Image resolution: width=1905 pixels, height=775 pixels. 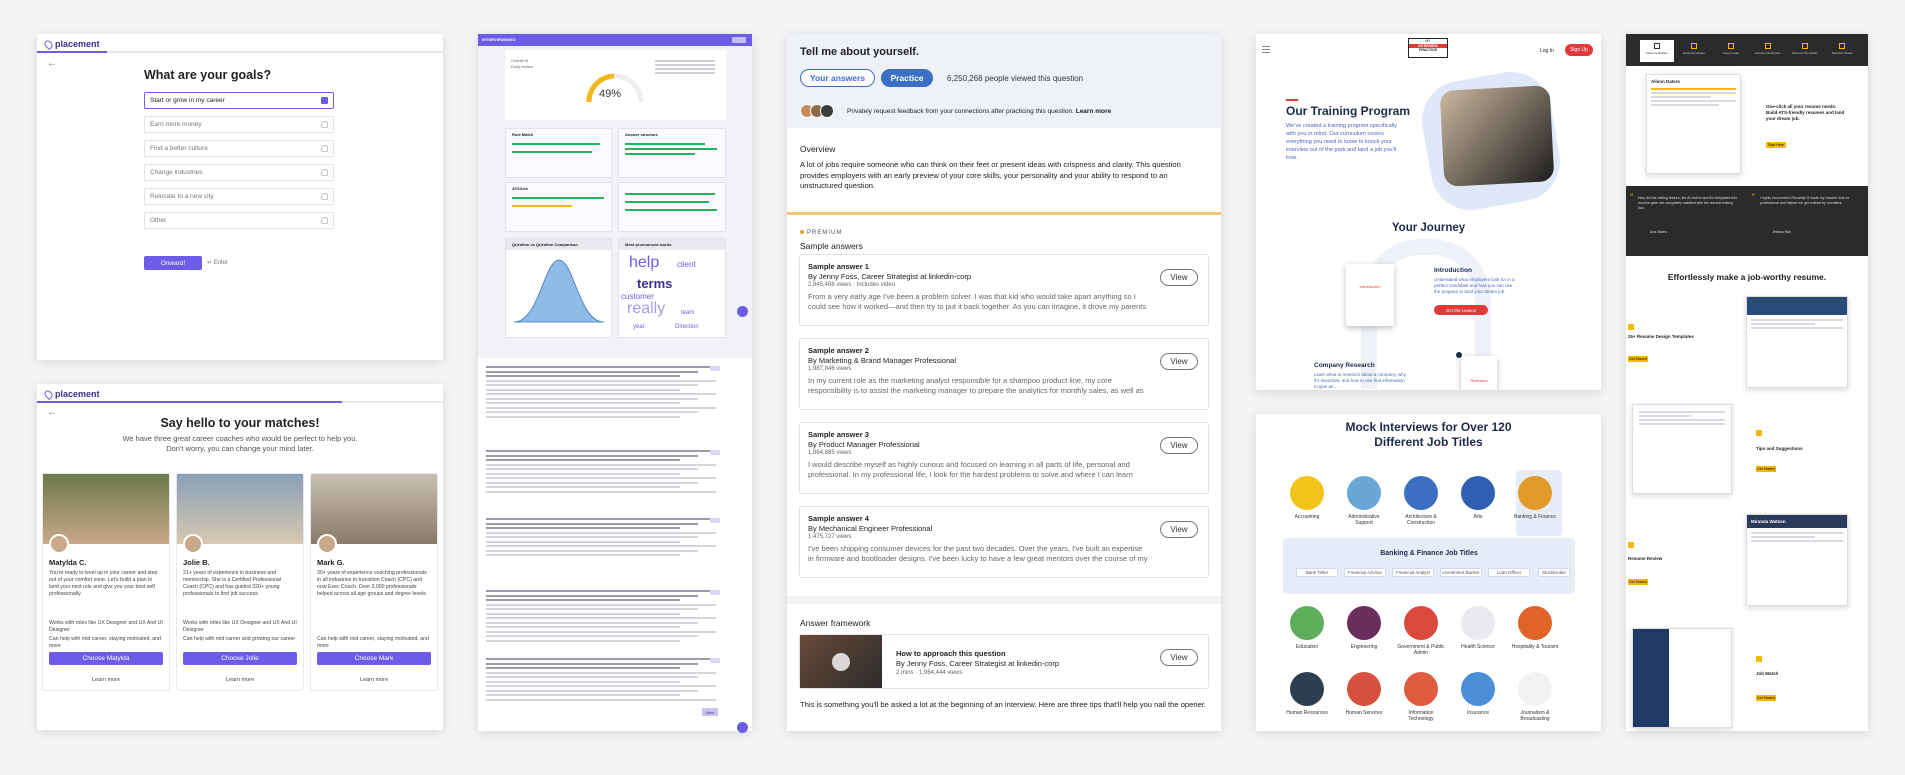 I want to click on signup-button: Sign Up, so click(x=1579, y=50).